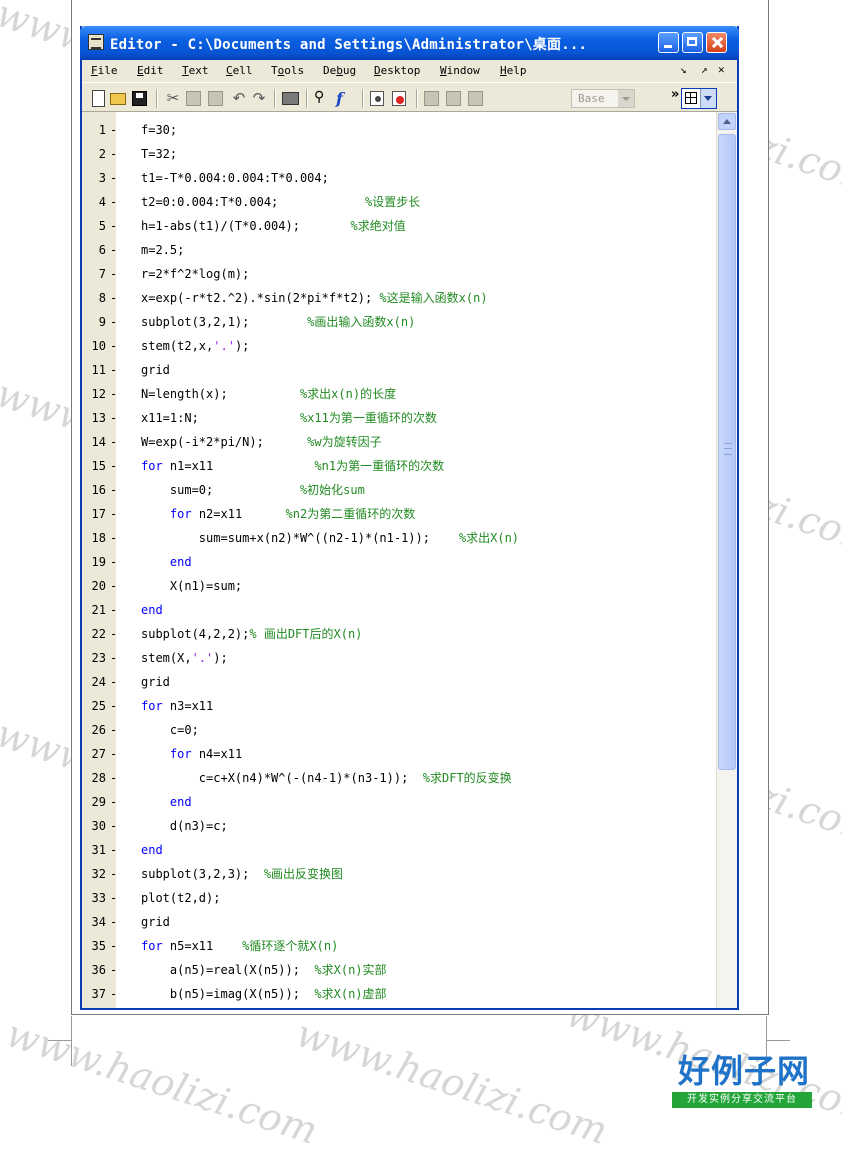  What do you see at coordinates (193, 98) in the screenshot?
I see `copy-icon` at bounding box center [193, 98].